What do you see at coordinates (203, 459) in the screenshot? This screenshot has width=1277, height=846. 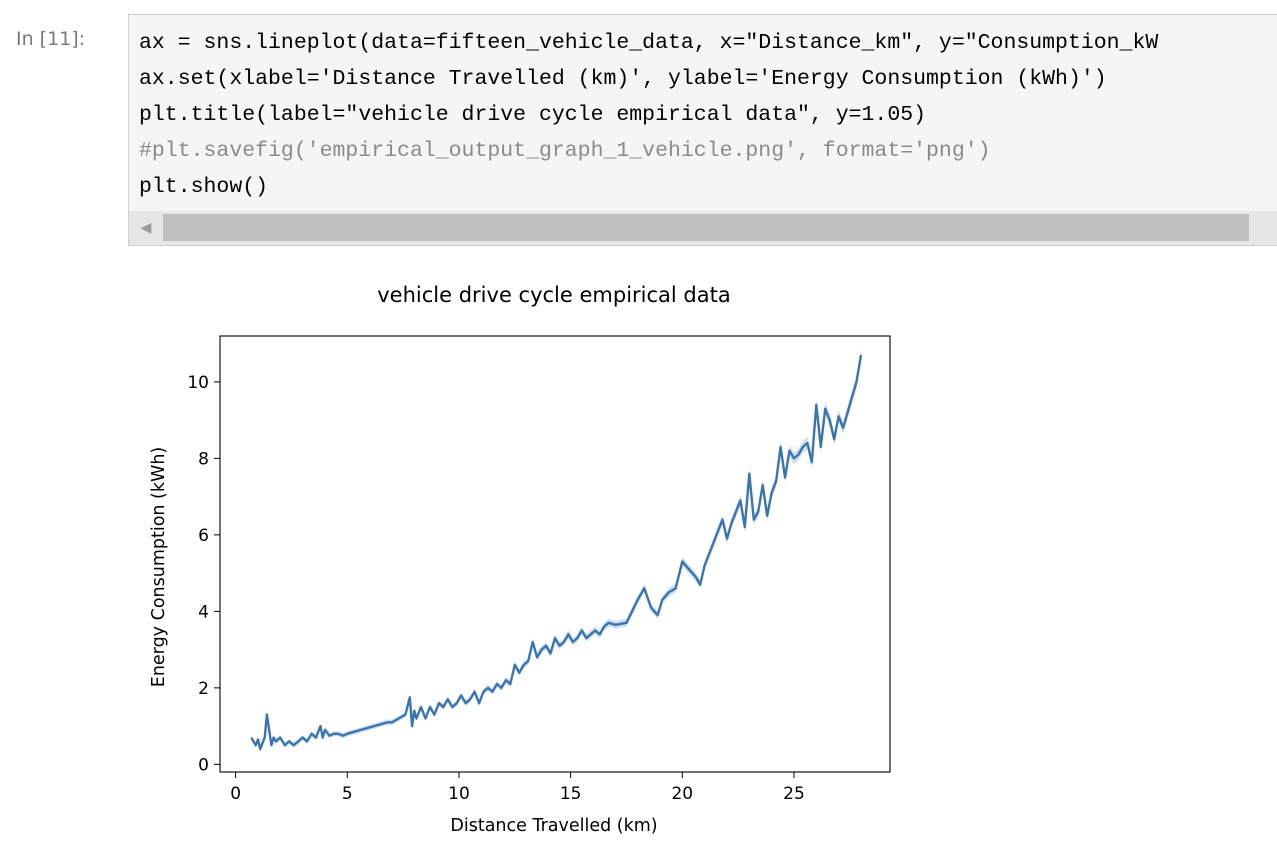 I see `y-tick-label: 8` at bounding box center [203, 459].